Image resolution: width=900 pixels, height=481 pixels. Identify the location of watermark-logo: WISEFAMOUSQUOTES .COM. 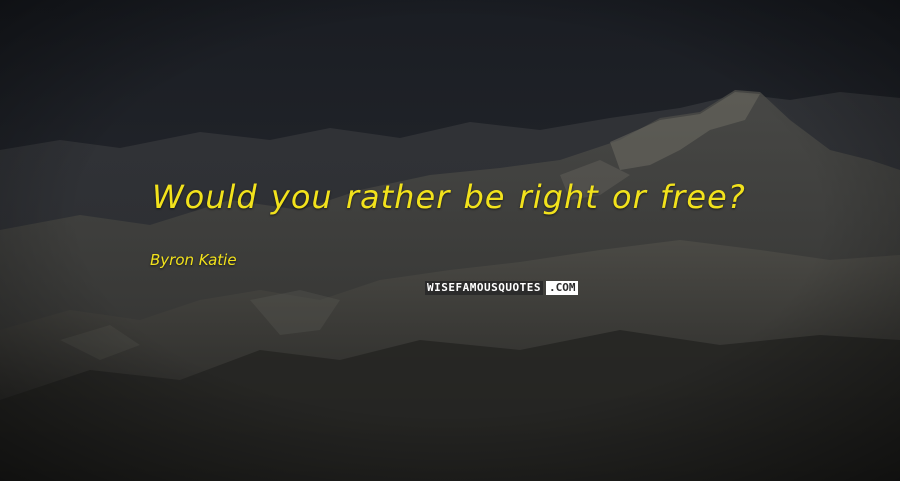
(522, 288).